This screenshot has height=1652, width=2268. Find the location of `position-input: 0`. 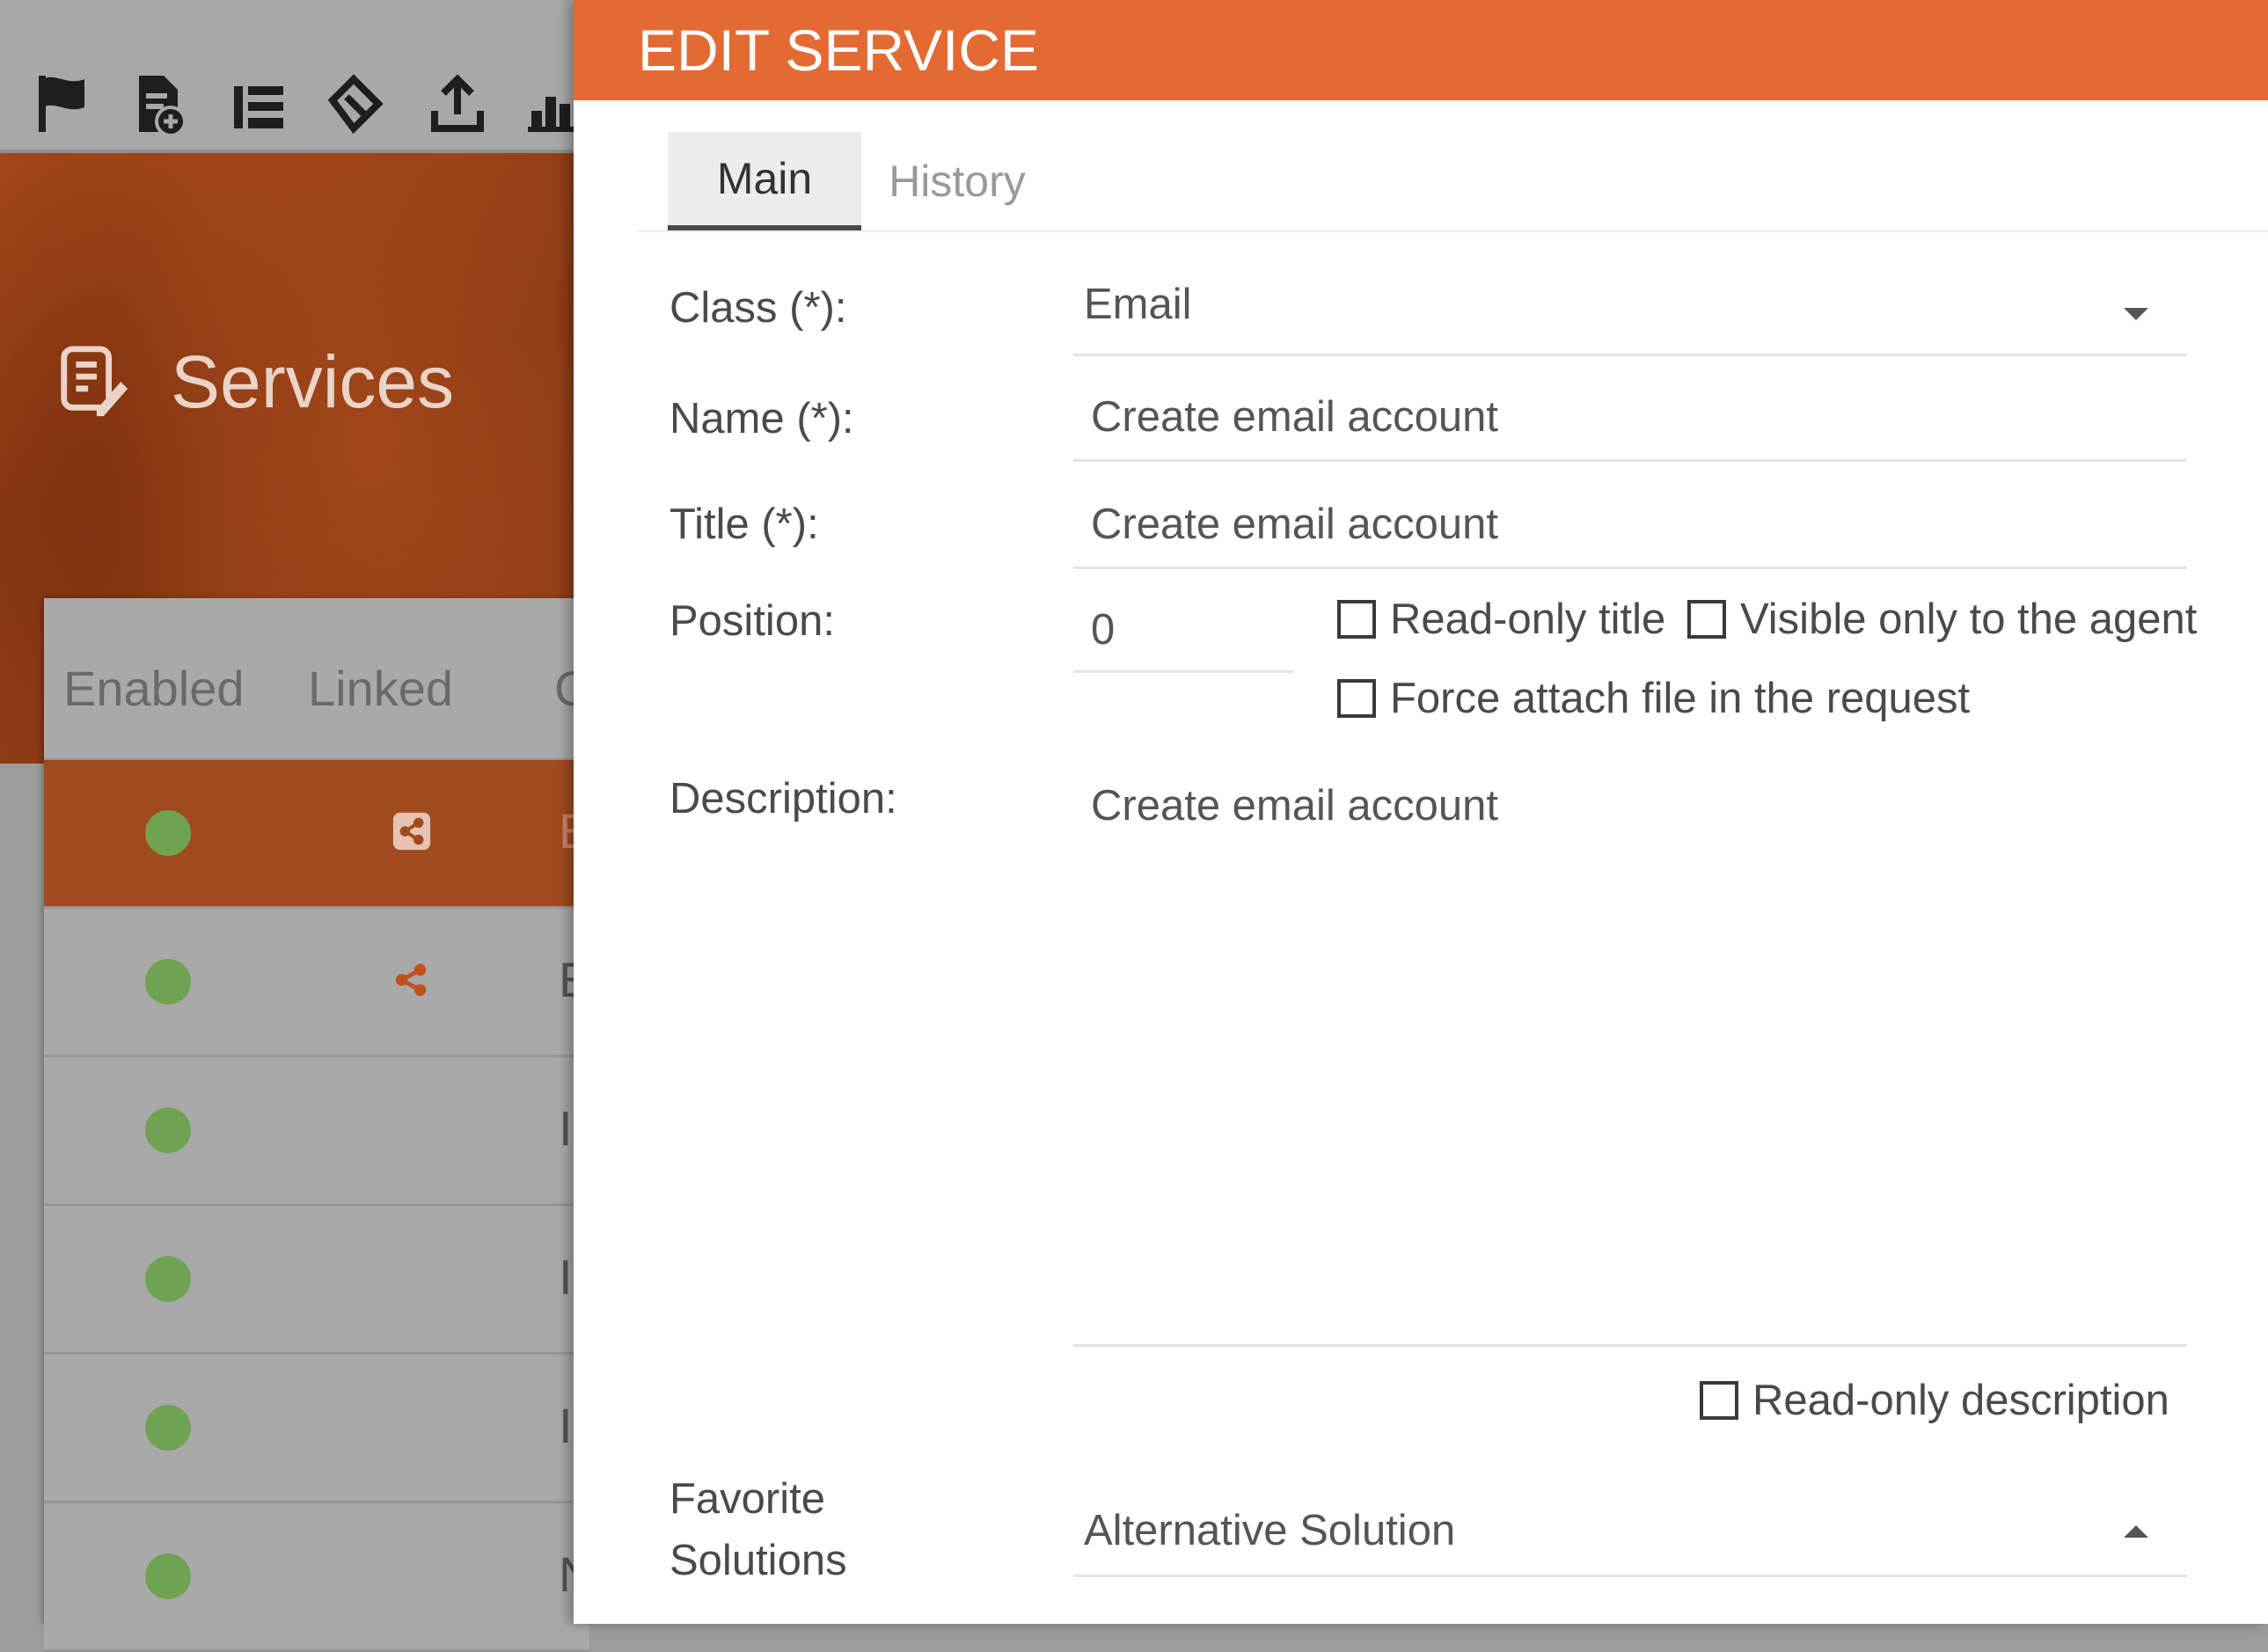

position-input: 0 is located at coordinates (1183, 631).